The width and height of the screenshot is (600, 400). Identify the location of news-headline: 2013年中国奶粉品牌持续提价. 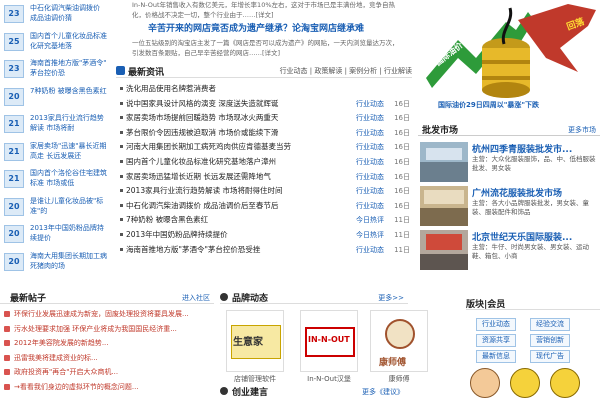
(177, 235).